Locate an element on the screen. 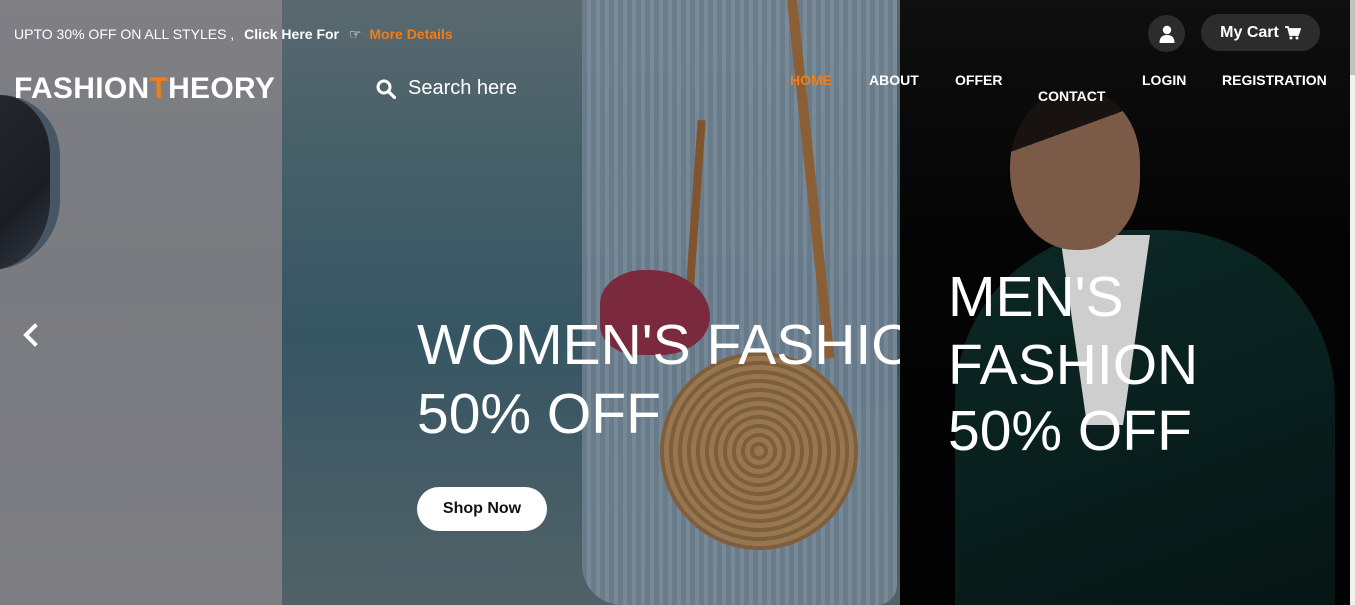 Image resolution: width=1355 pixels, height=605 pixels. logo-text-1: FASHION is located at coordinates (82, 88).